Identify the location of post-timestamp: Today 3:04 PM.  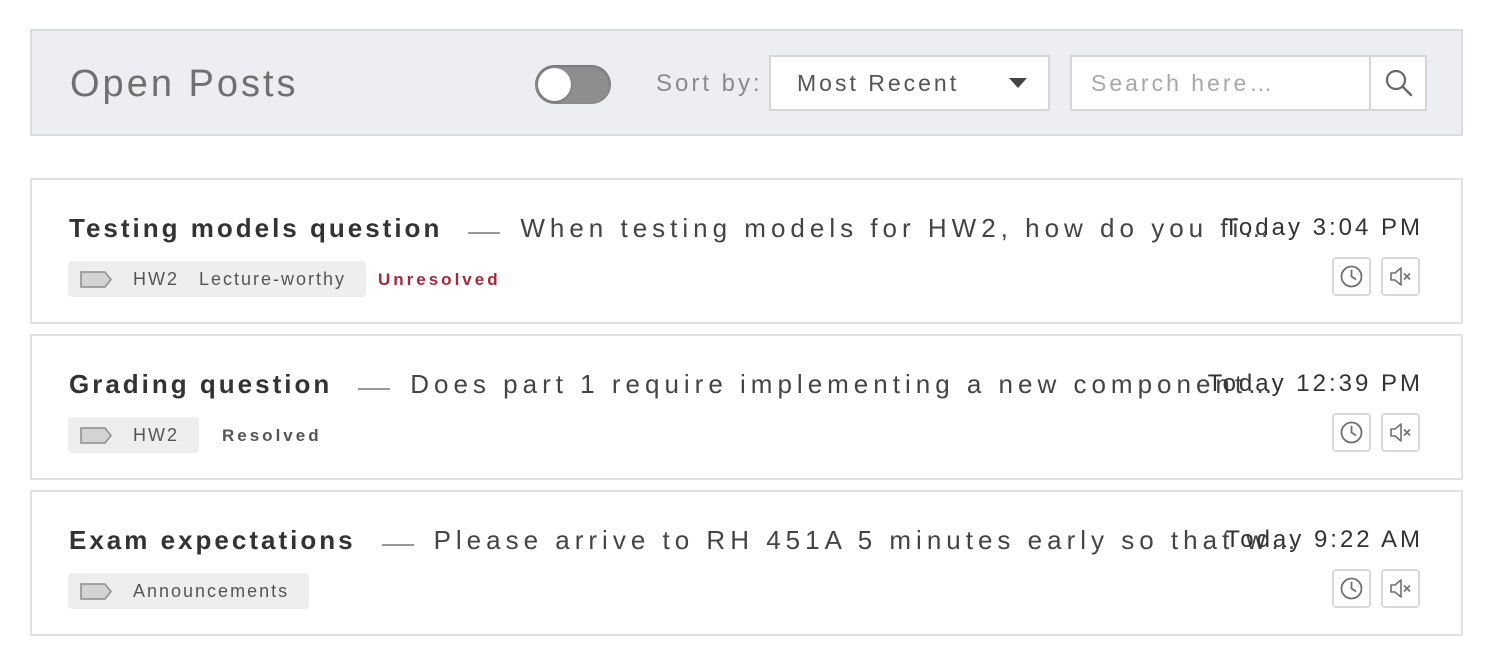
(1323, 227).